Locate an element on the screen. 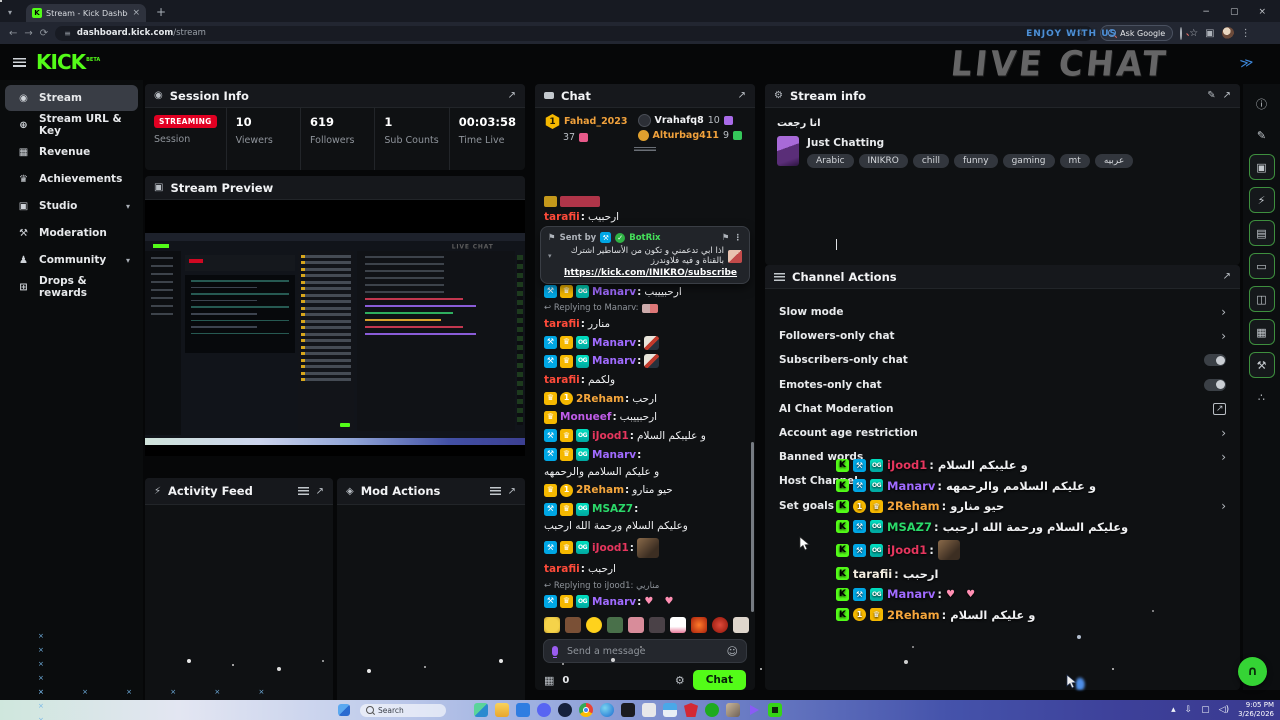 The height and width of the screenshot is (720, 1280). taskbar-icon-steam is located at coordinates (565, 710).